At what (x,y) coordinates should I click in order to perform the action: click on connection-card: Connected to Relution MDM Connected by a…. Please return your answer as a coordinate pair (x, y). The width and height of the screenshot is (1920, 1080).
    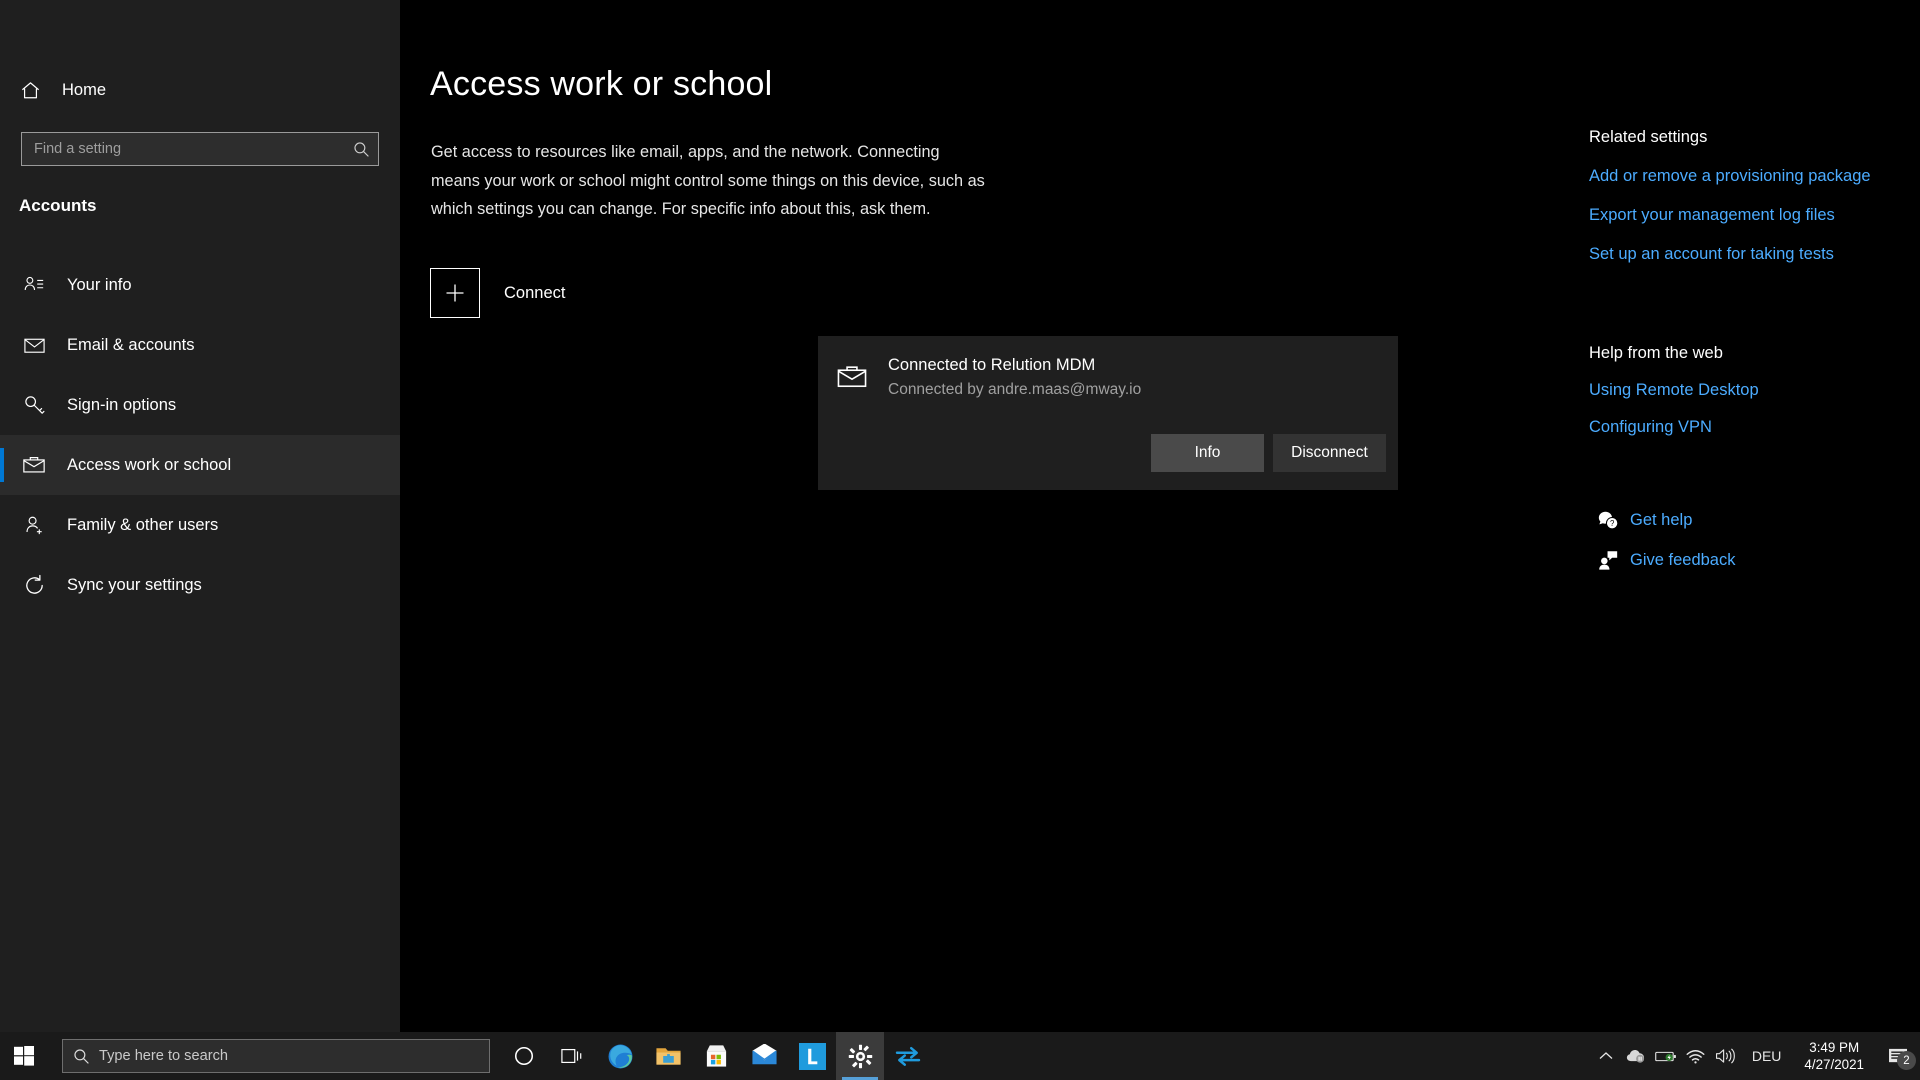
    Looking at the image, I should click on (1108, 413).